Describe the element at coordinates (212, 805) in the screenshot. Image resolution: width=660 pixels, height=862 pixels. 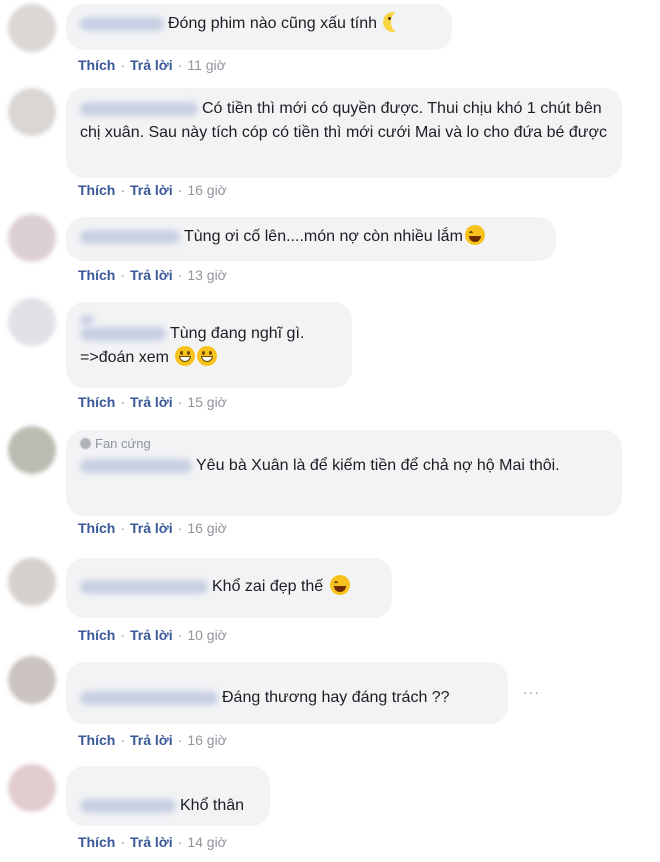
I see `comment-text: Khổ thân` at that location.